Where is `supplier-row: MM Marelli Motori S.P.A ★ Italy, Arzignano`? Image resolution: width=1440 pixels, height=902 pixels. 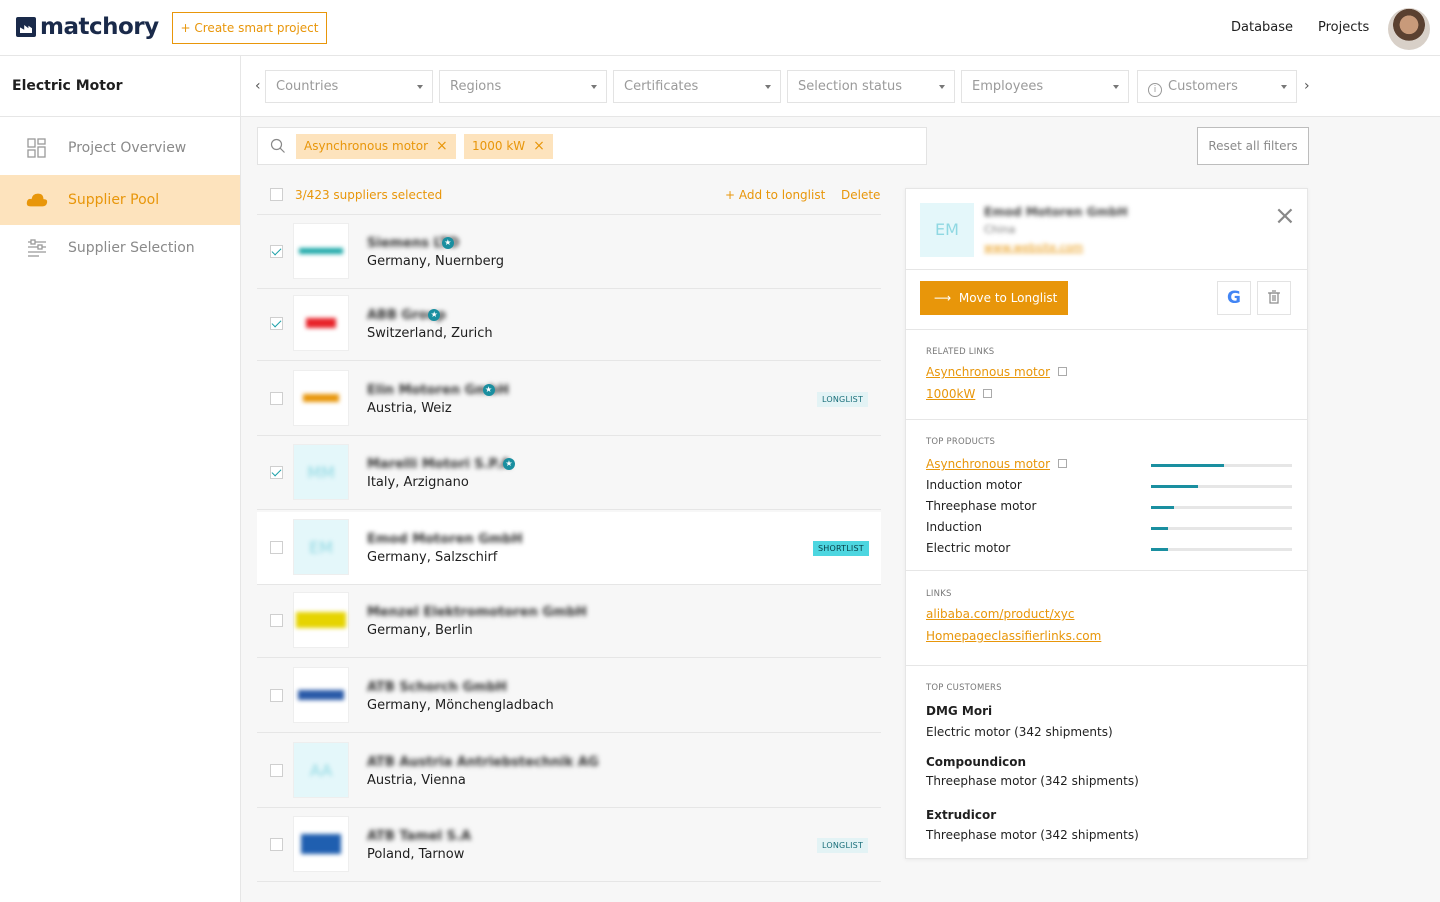
supplier-row: MM Marelli Motori S.P.A ★ Italy, Arzignano is located at coordinates (569, 473).